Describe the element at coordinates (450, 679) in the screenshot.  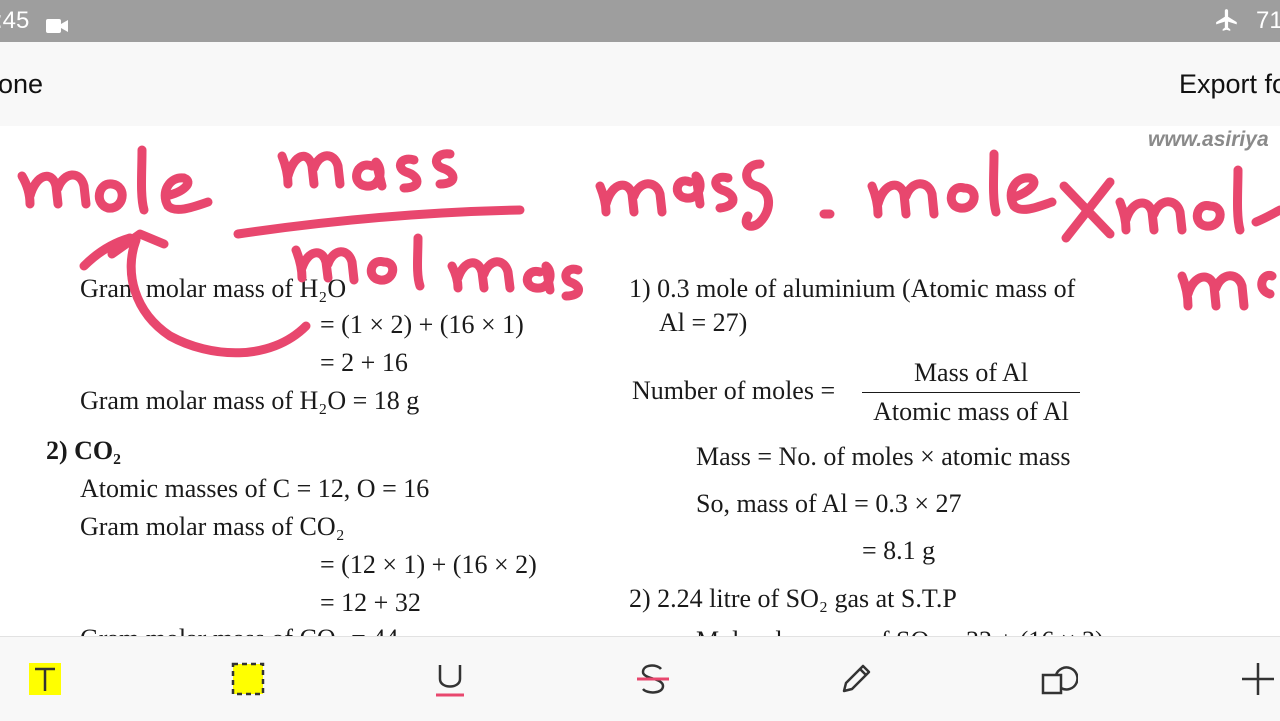
I see `underline-icon` at that location.